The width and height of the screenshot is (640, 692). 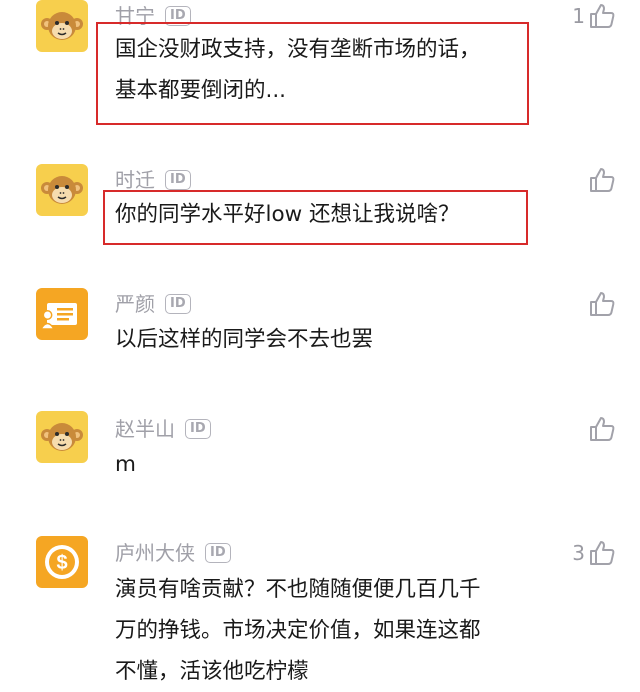 What do you see at coordinates (58, 316) in the screenshot?
I see `id-card-icon` at bounding box center [58, 316].